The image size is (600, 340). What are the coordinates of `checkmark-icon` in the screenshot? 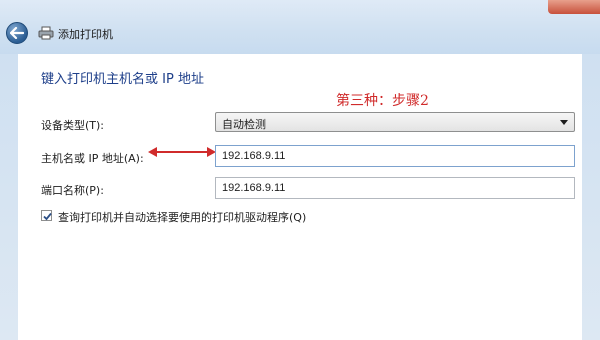 It's located at (47, 216).